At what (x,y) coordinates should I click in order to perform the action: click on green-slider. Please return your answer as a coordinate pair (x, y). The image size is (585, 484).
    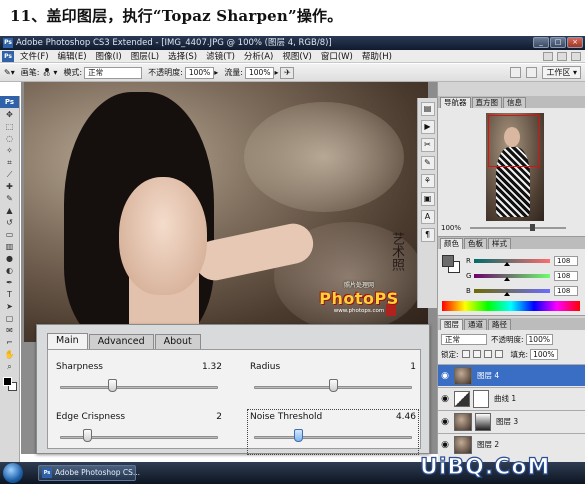
    Looking at the image, I should click on (512, 277).